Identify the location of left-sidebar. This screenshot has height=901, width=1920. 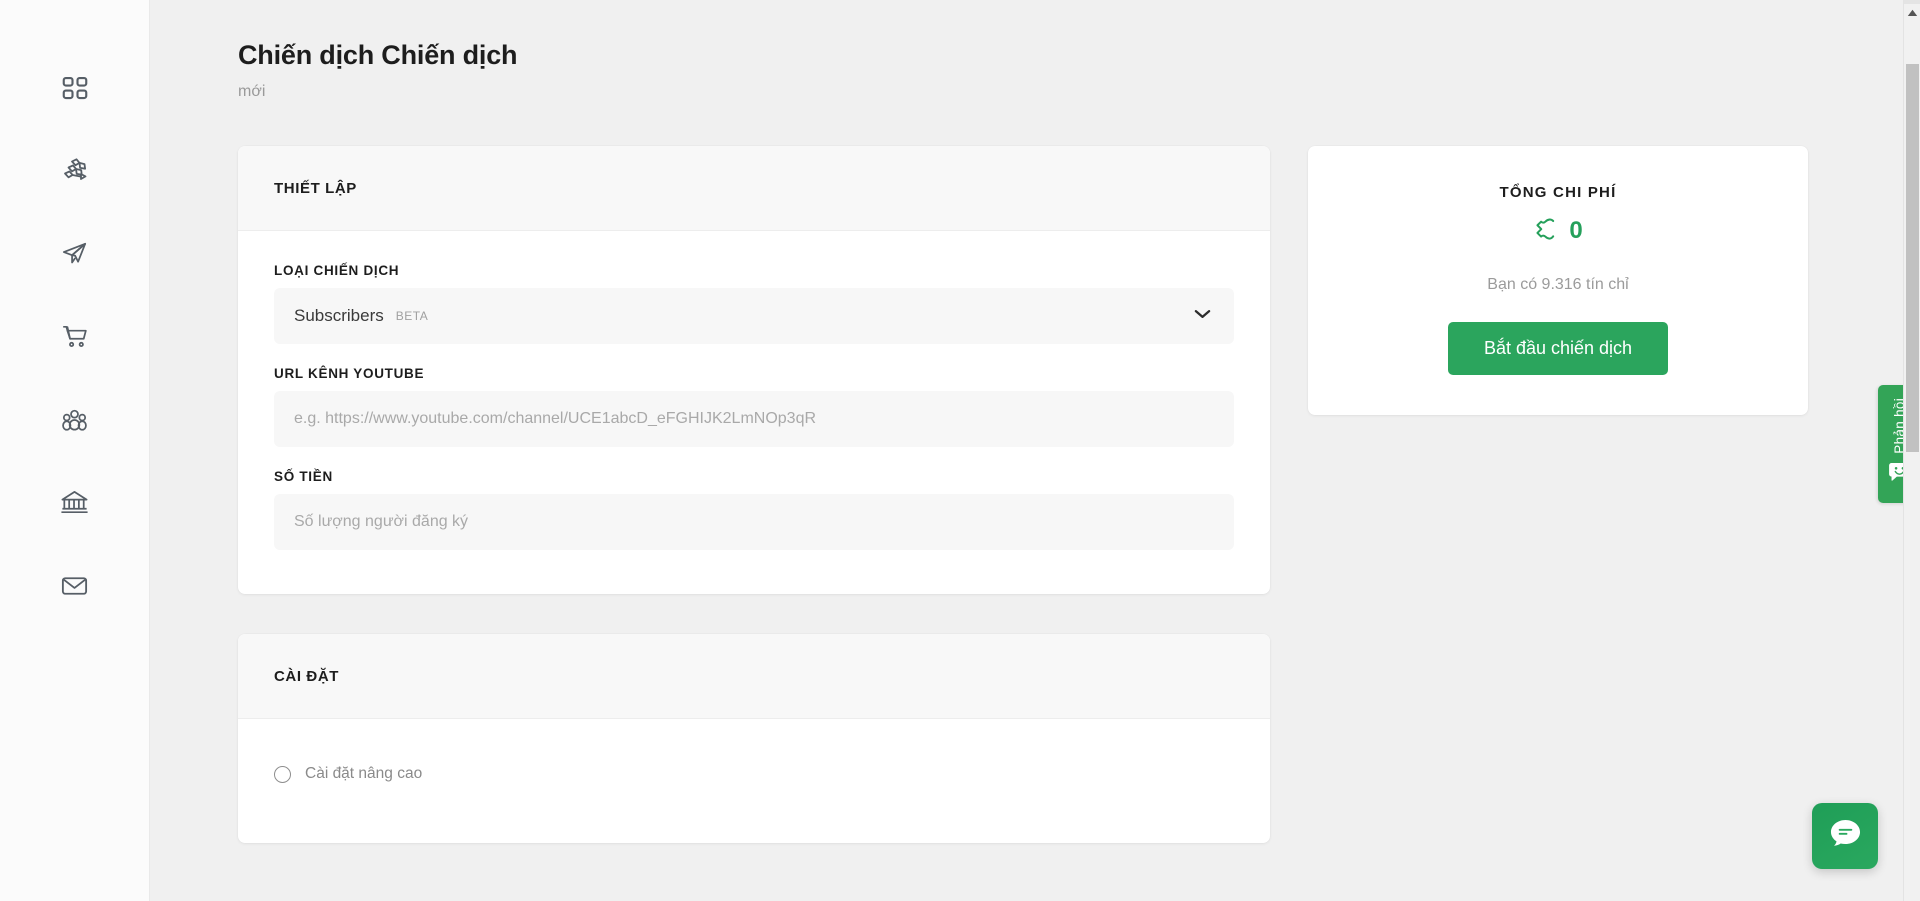
(75, 450).